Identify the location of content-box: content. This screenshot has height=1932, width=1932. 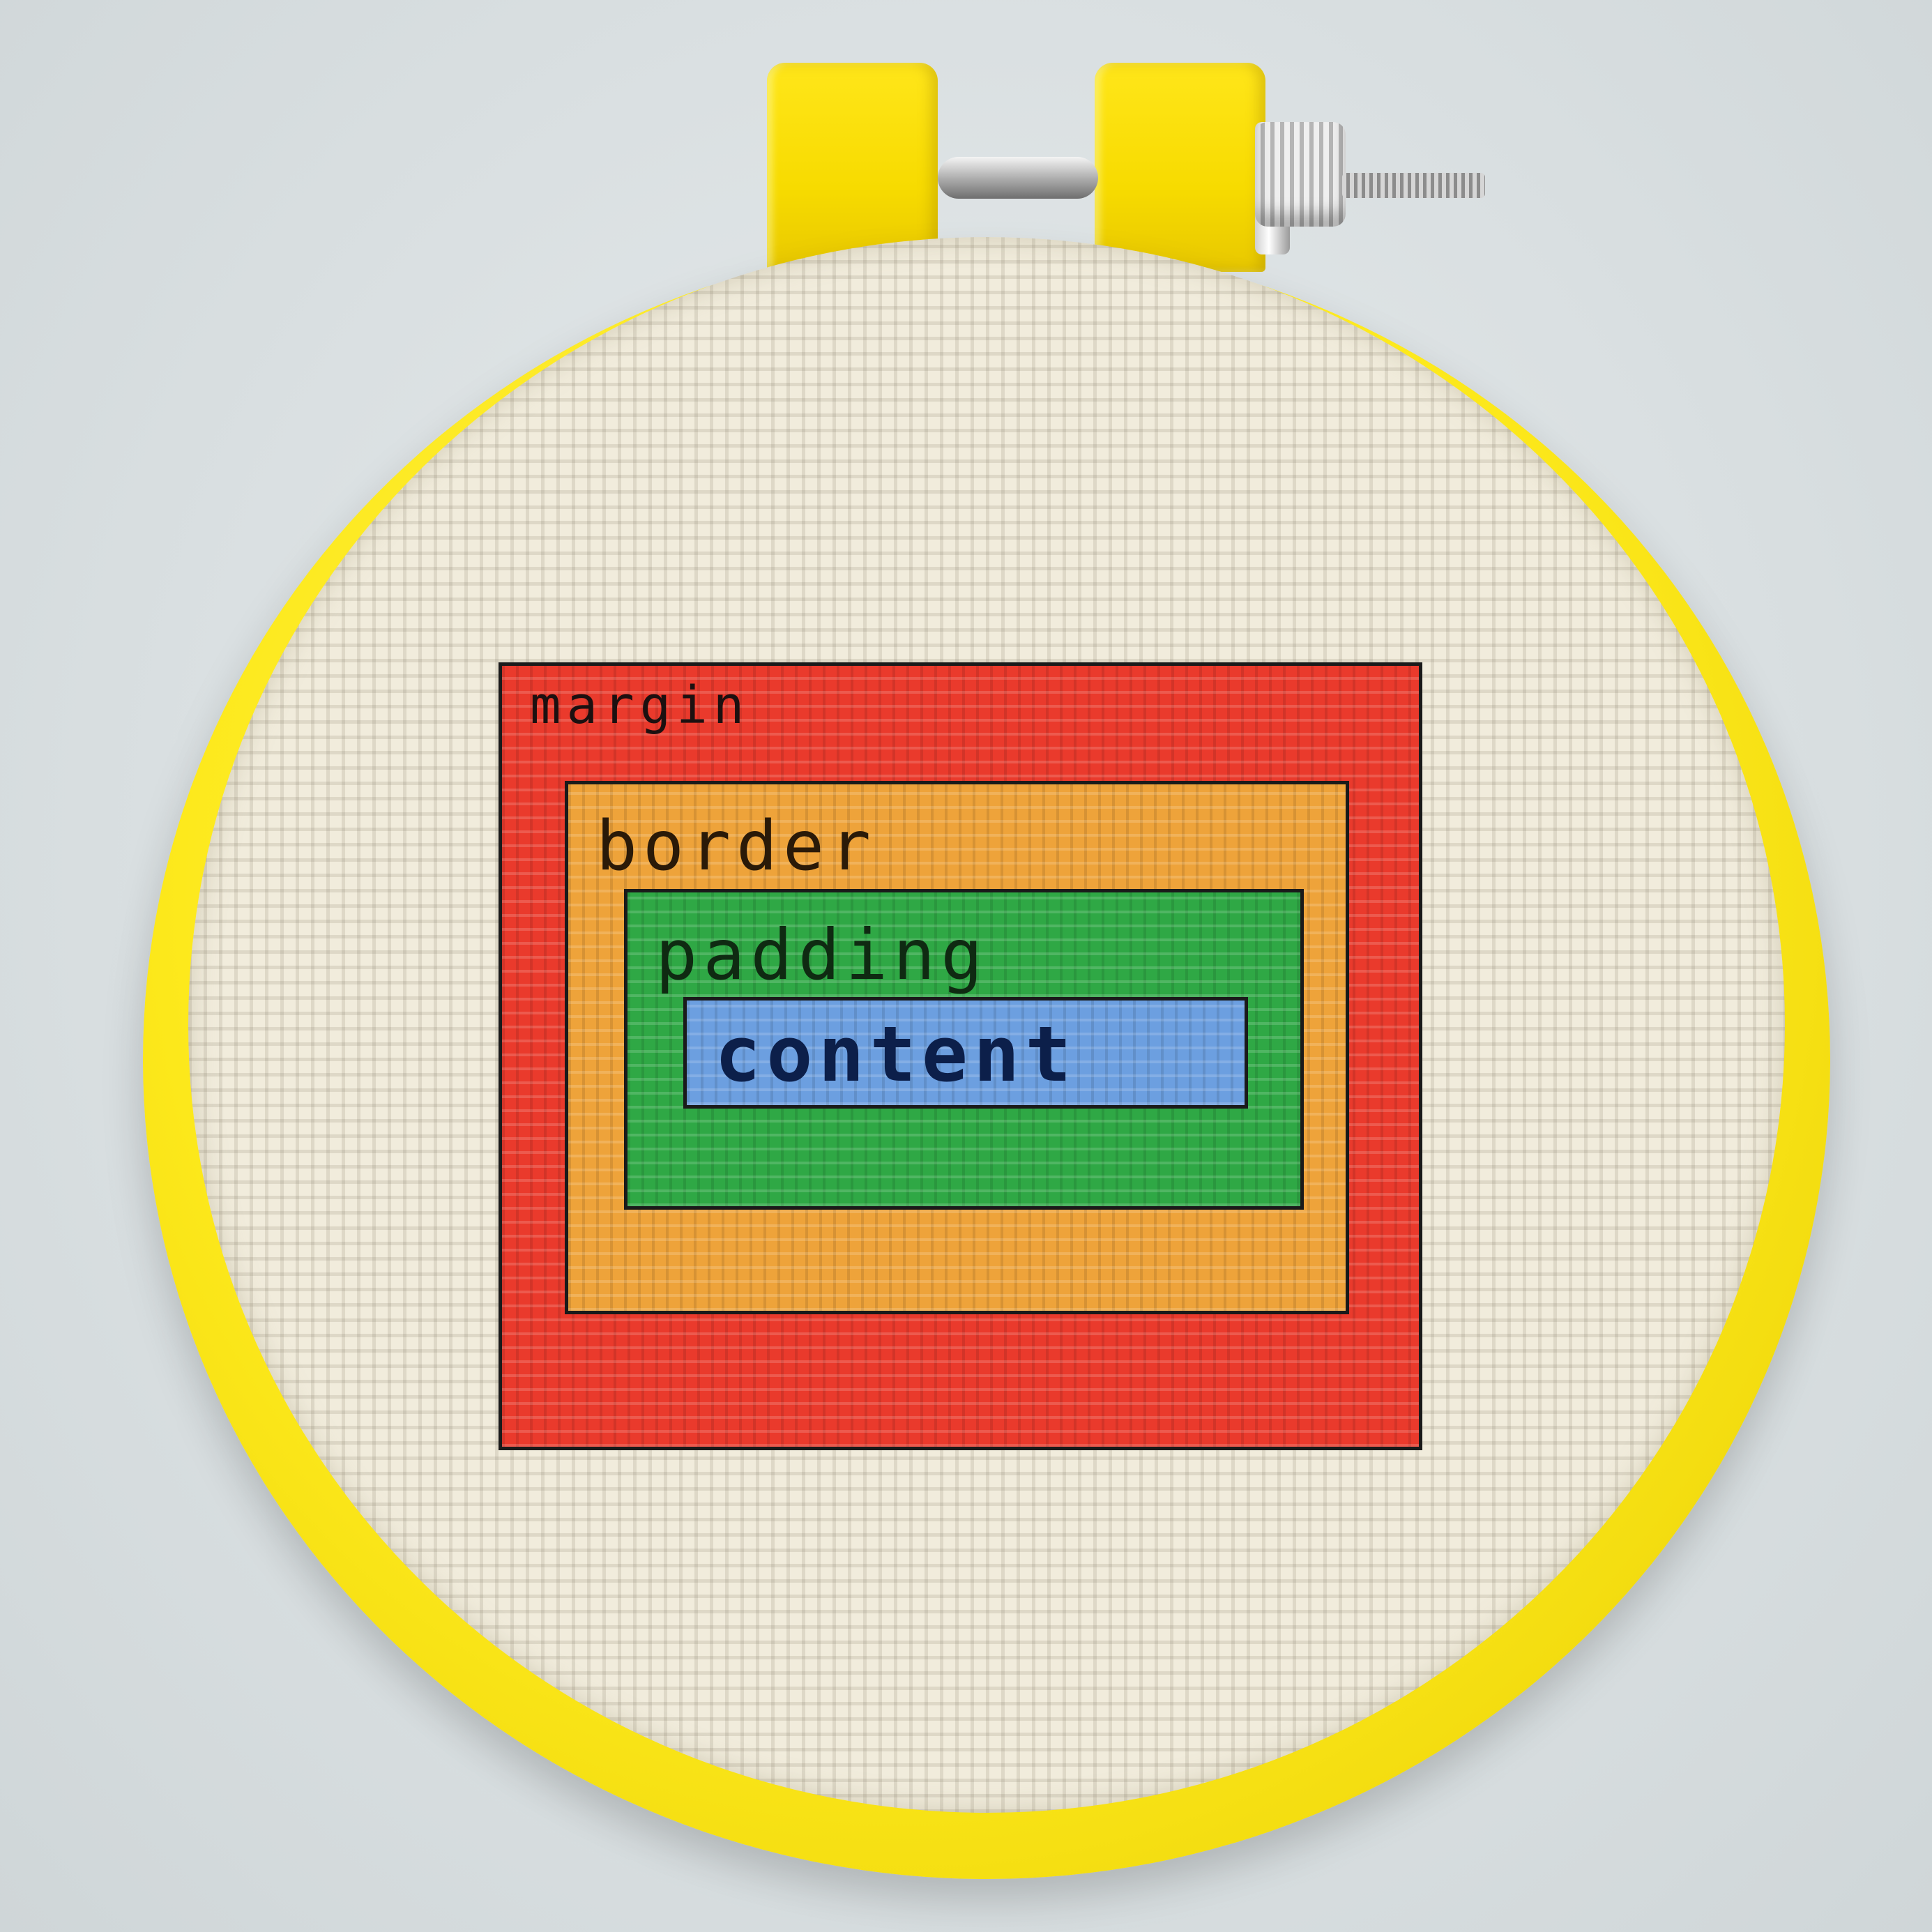
(966, 1053).